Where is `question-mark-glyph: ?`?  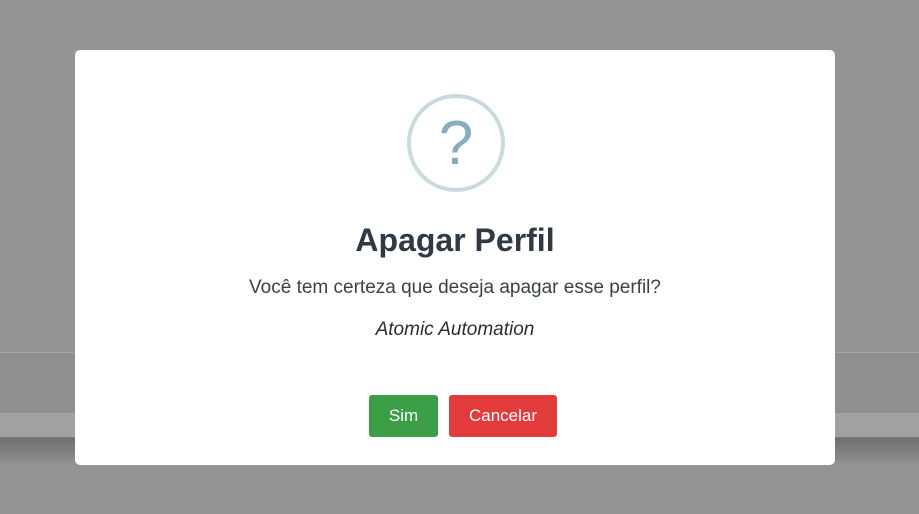
question-mark-glyph: ? is located at coordinates (456, 143).